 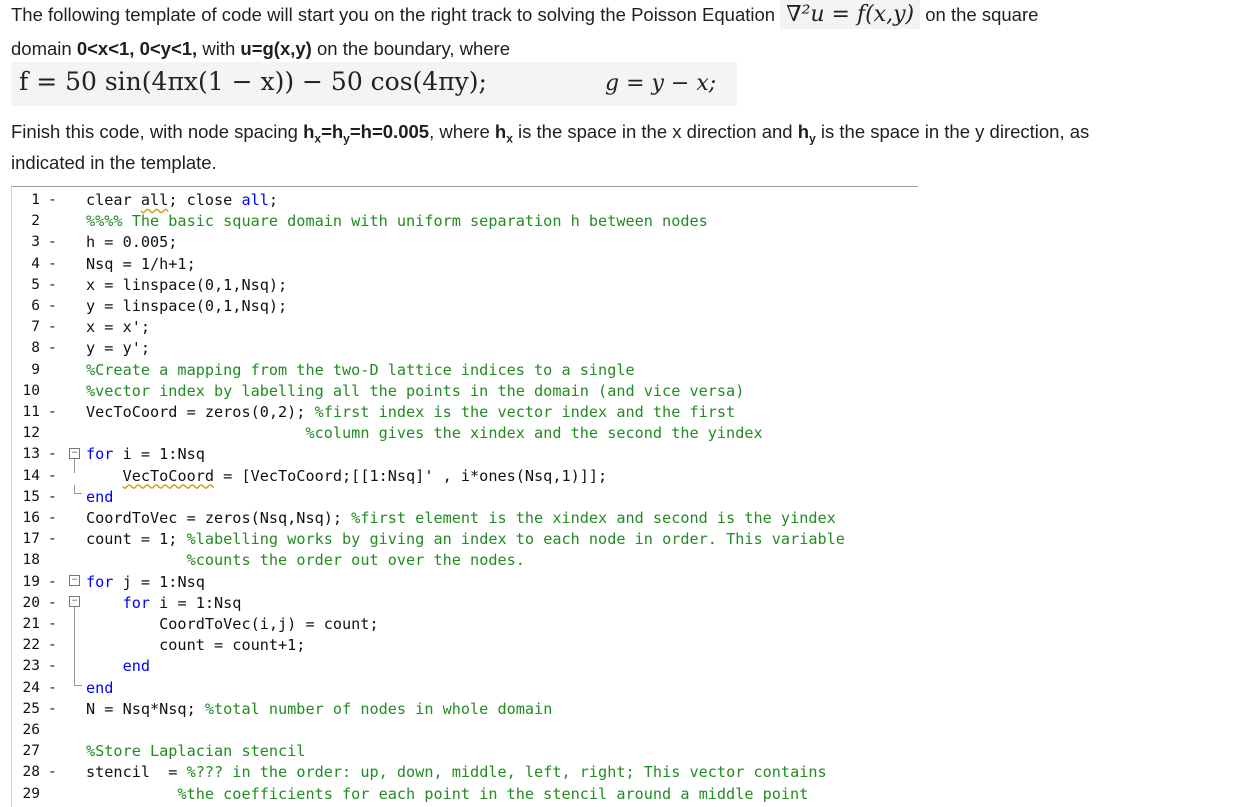 I want to click on code-line: 20- for i = 1:Nsq, so click(x=465, y=603).